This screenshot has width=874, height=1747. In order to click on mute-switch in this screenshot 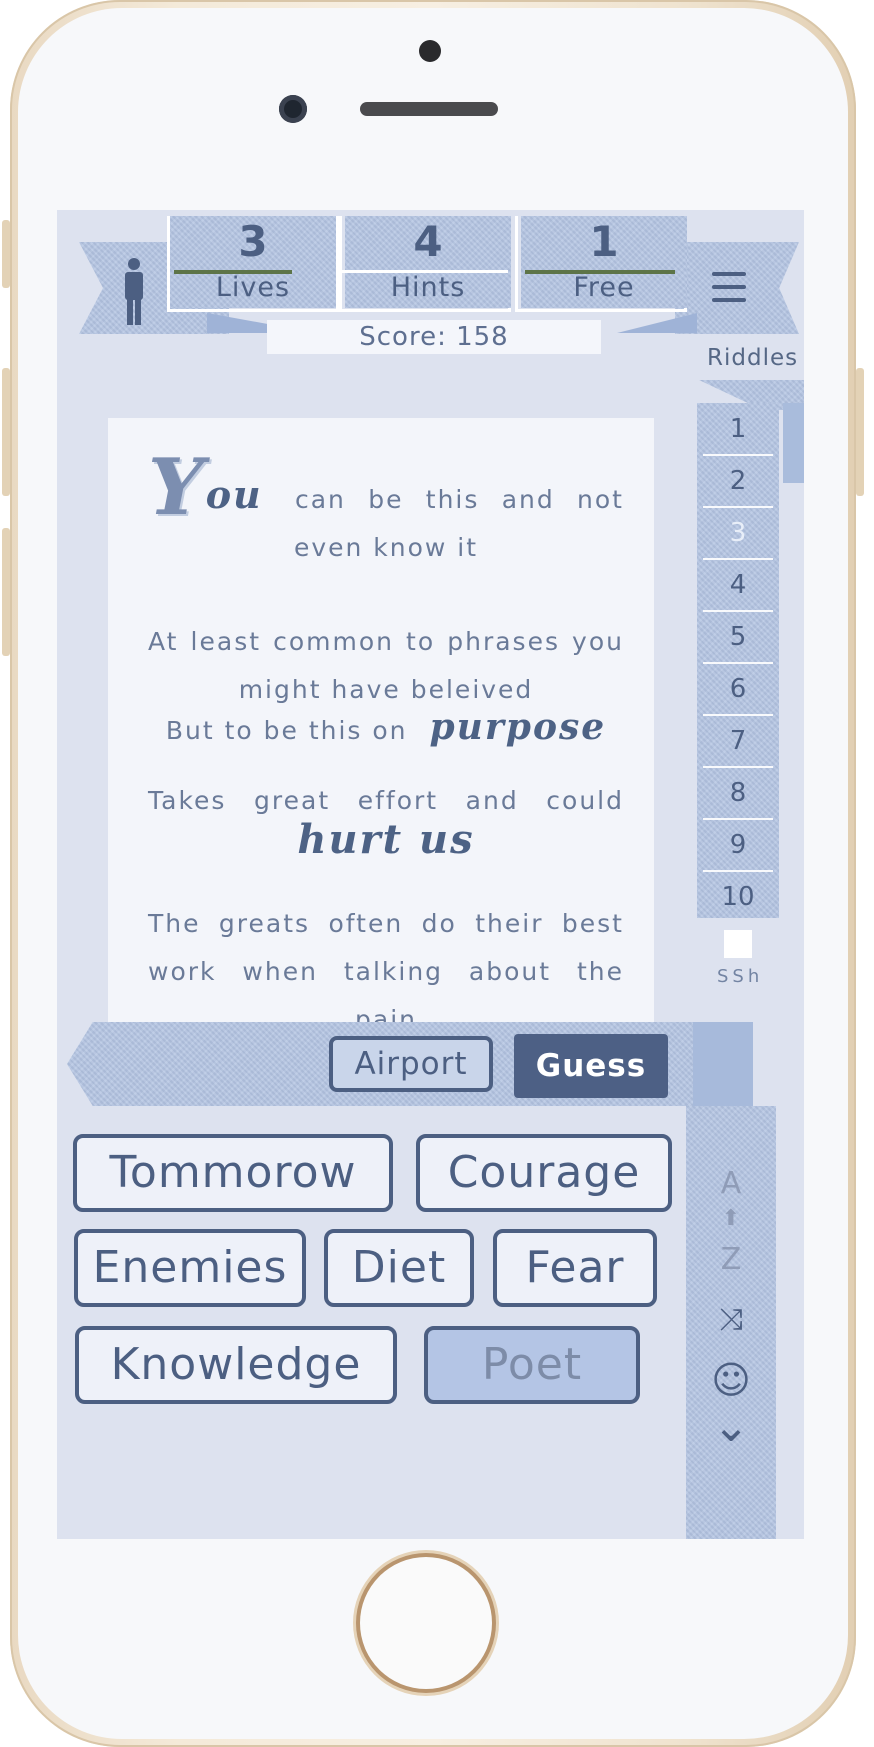, I will do `click(6, 254)`.